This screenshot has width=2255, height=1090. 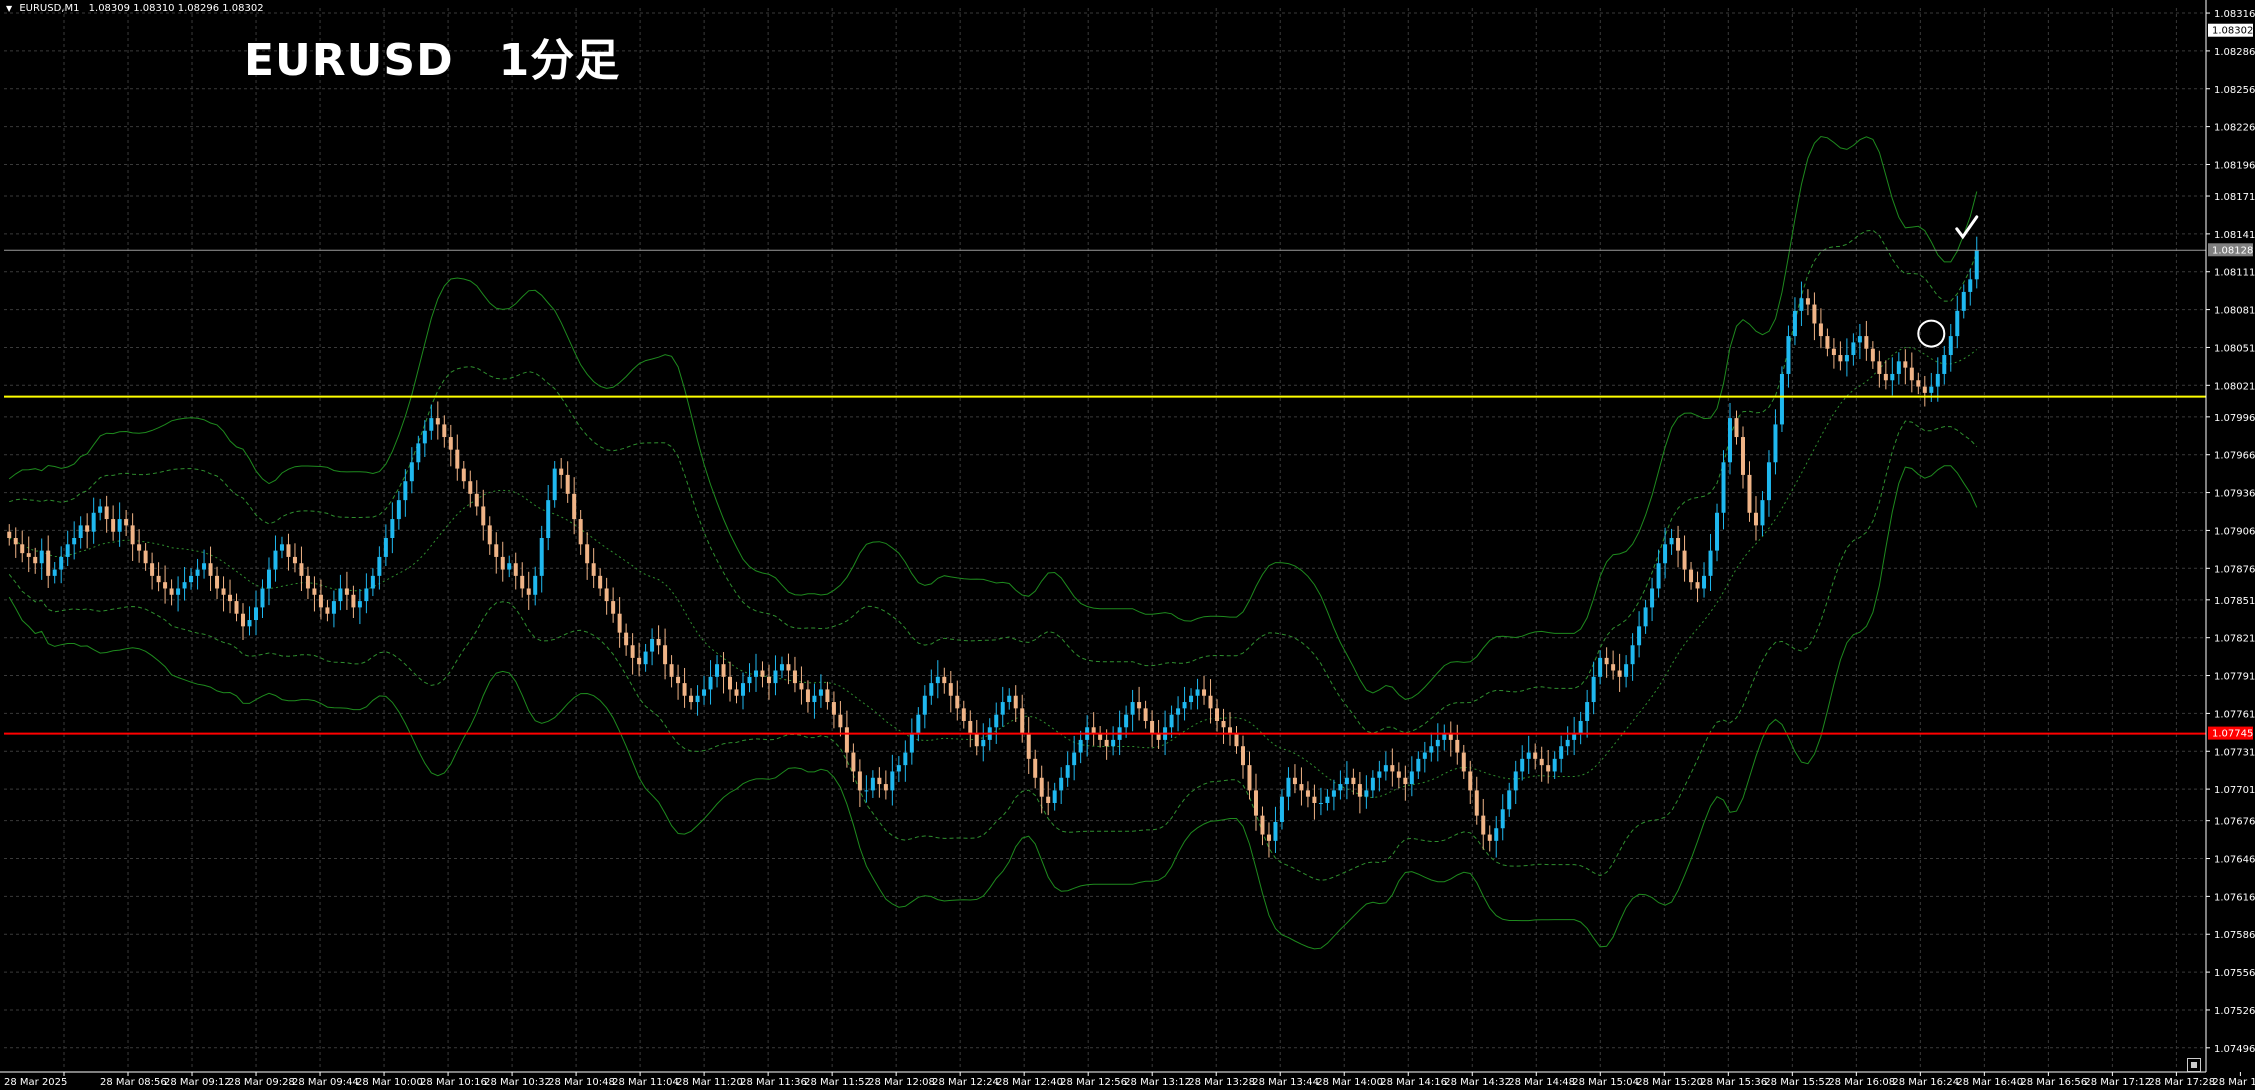 I want to click on time-tick-label: 28 Mar 16:08, so click(x=1861, y=1082).